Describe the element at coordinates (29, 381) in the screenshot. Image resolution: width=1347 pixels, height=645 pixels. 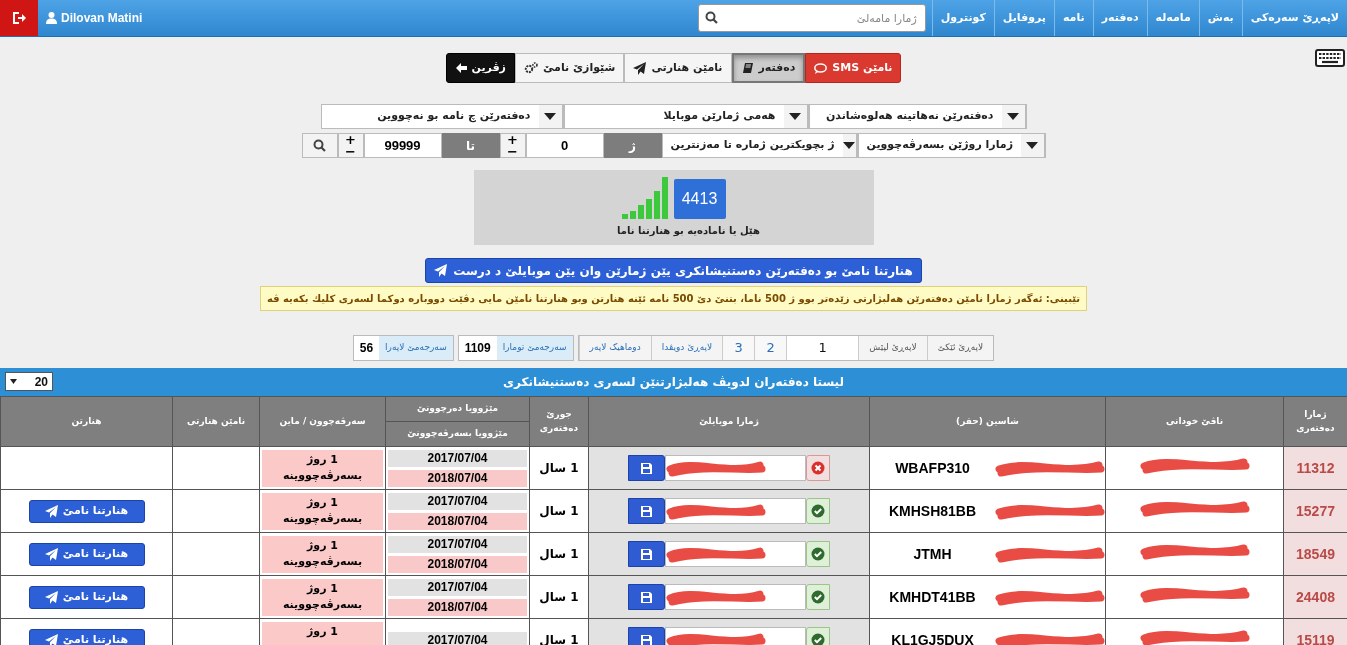
I see `page-size-select: 20` at that location.